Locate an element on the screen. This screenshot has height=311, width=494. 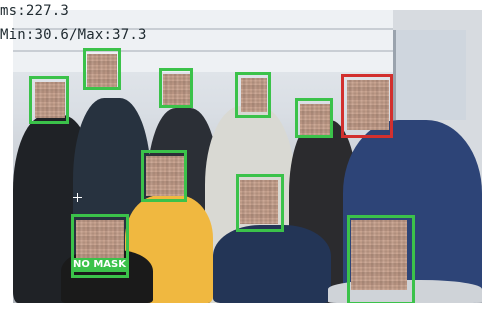
temperature-range-readout: Min:30.6/Max:37.3 is located at coordinates (73, 35).